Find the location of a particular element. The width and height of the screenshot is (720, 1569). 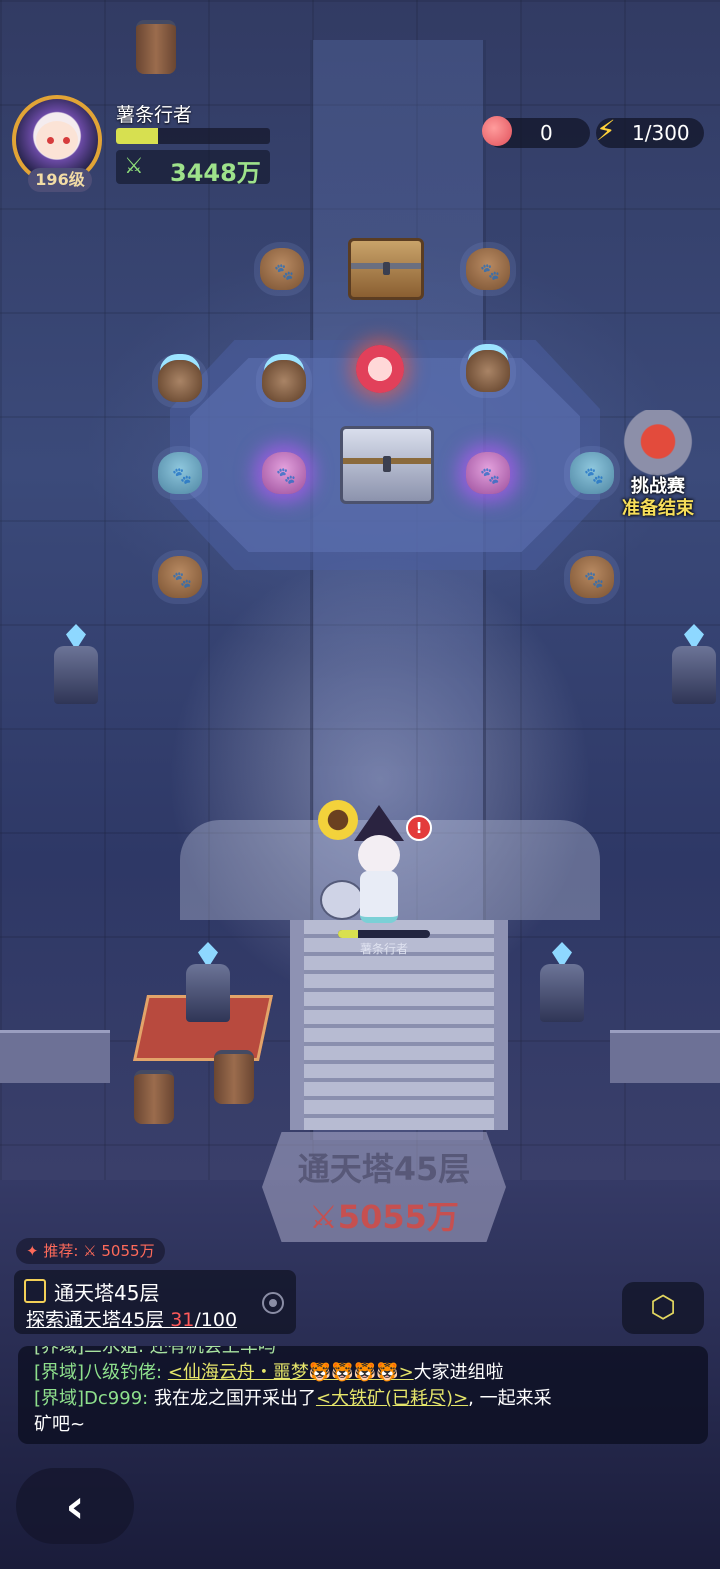

right-ledge is located at coordinates (665, 1056).